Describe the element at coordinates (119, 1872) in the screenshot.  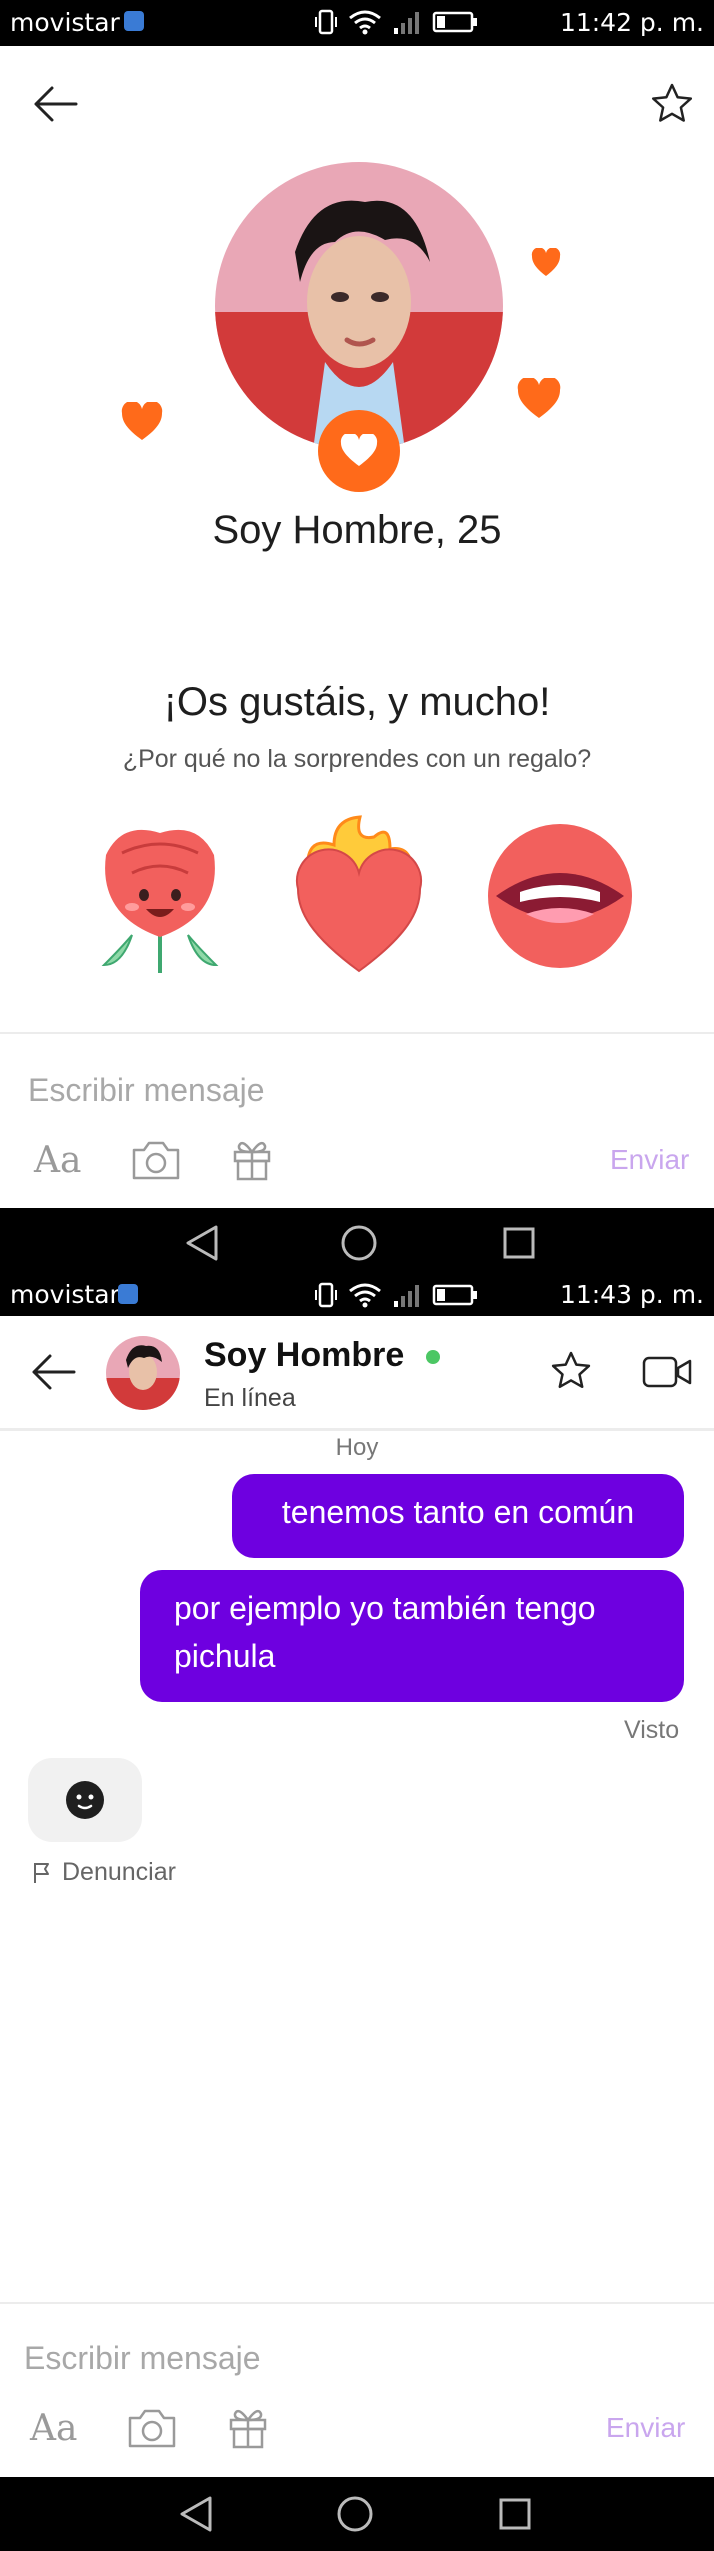
I see `report-label: Denunciar` at that location.